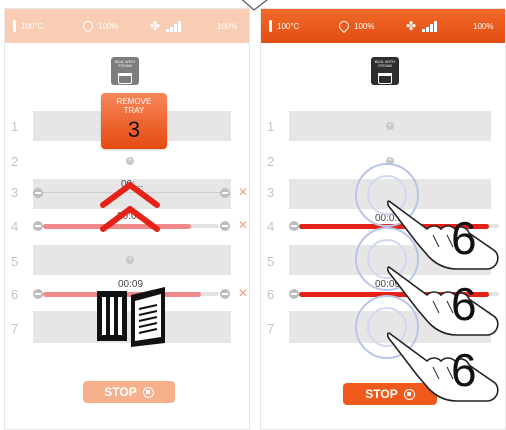 The height and width of the screenshot is (430, 506). Describe the element at coordinates (130, 207) in the screenshot. I see `chevron-up-icon` at that location.